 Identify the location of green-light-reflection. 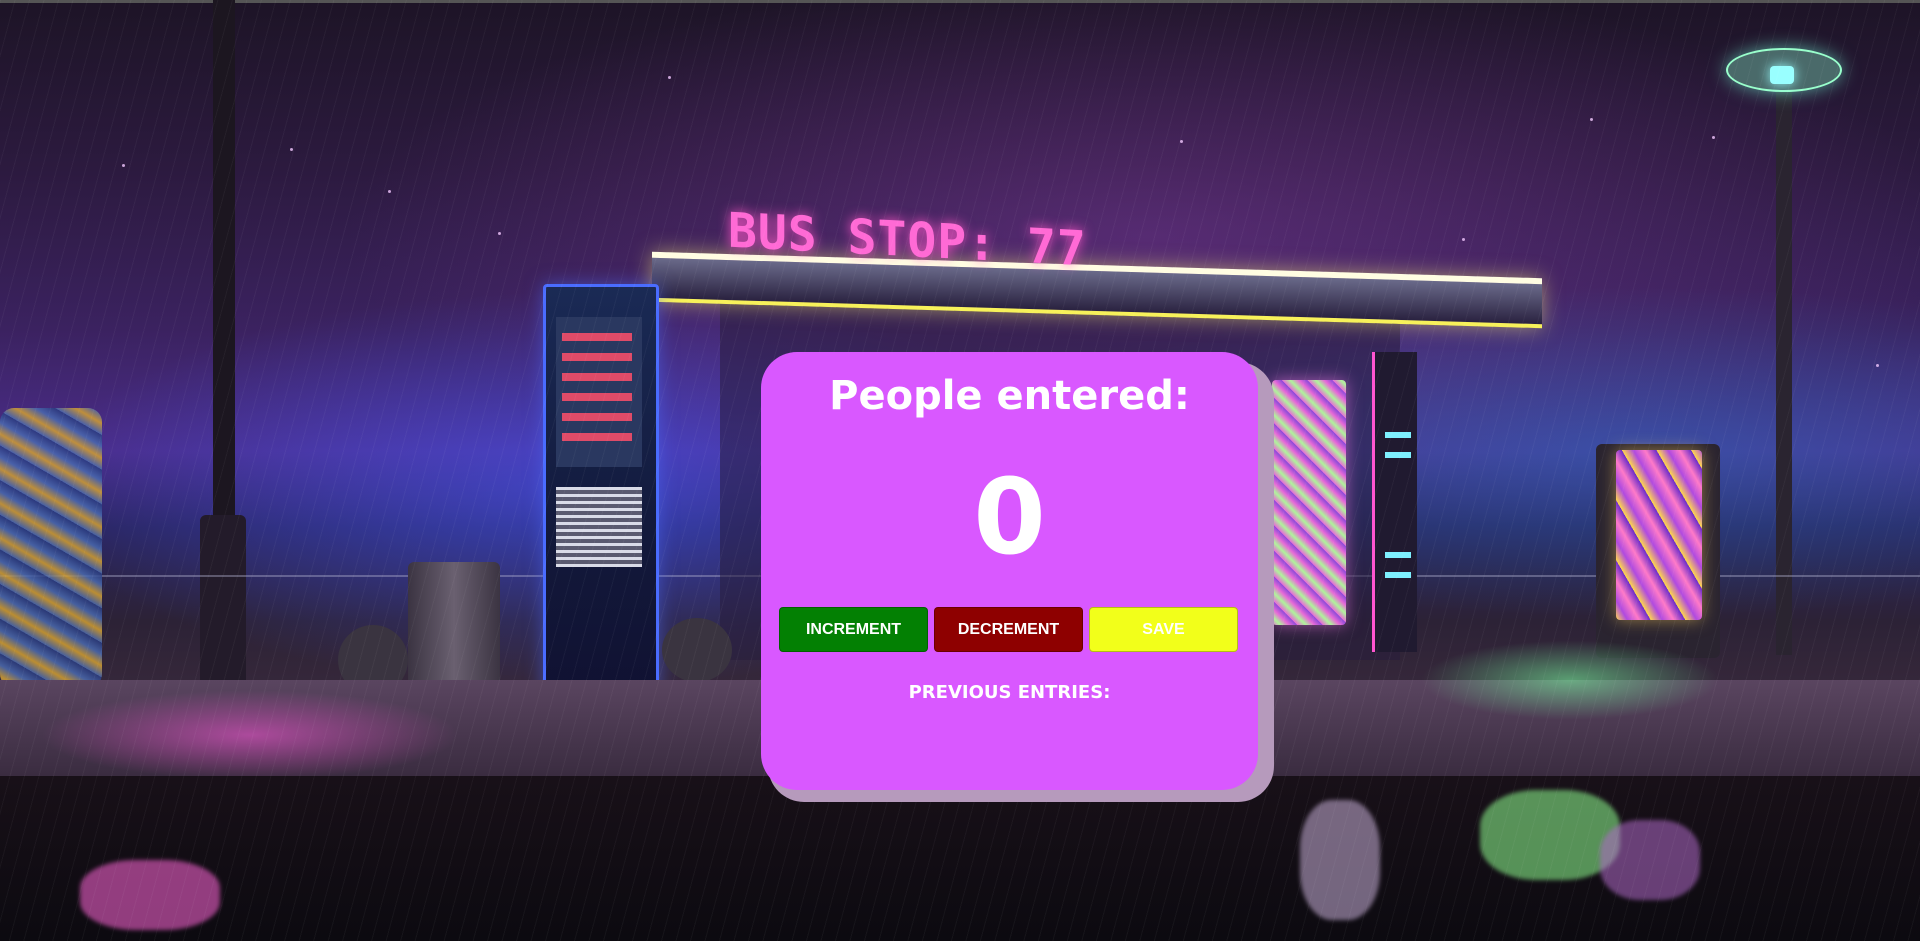
(1570, 680).